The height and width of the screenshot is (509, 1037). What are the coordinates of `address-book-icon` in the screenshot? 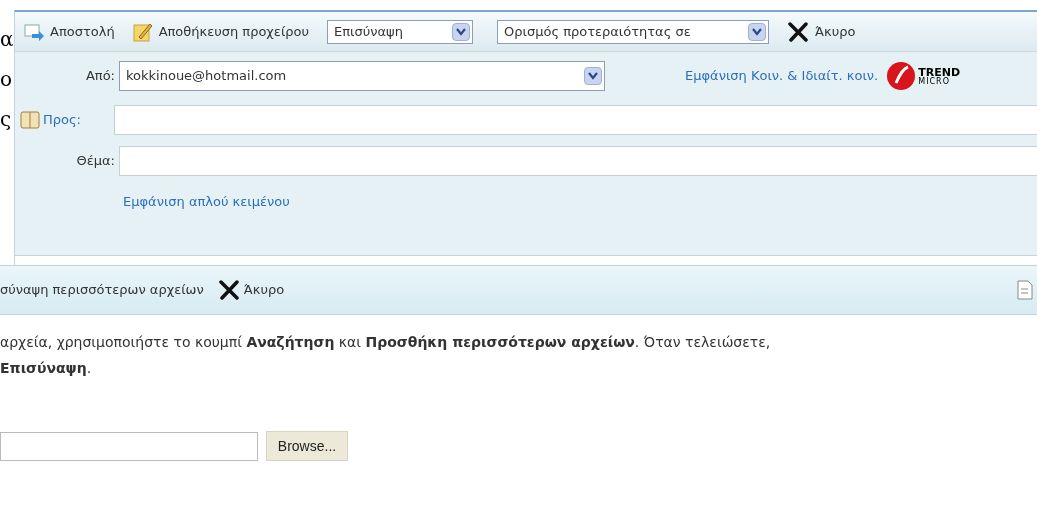 It's located at (30, 120).